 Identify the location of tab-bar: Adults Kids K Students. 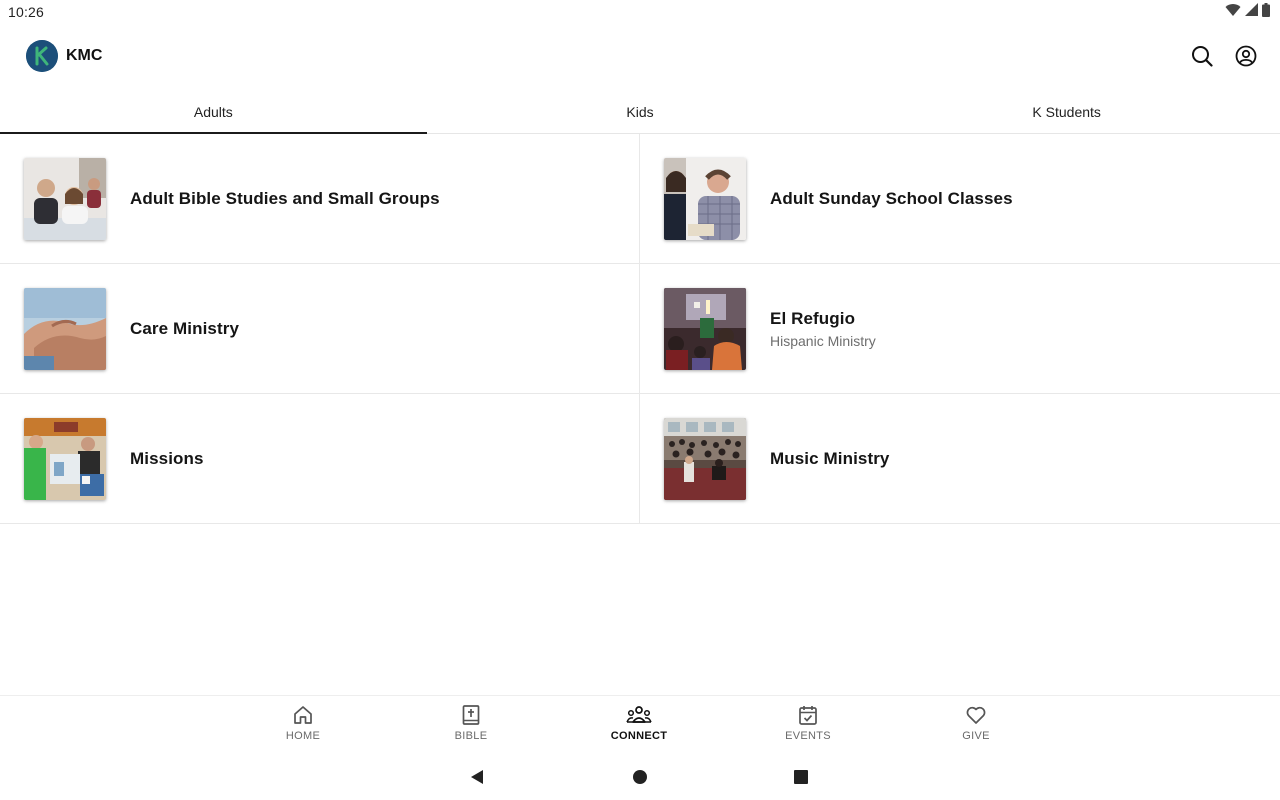
(640, 112).